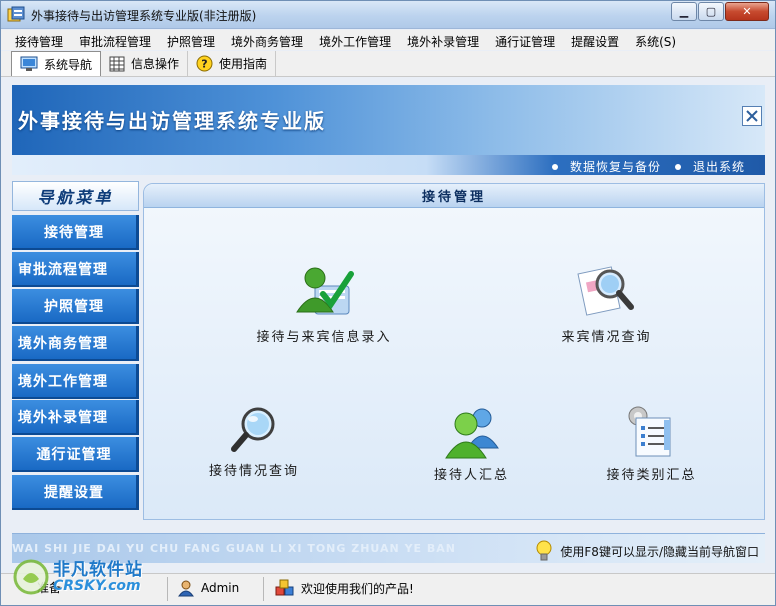  What do you see at coordinates (220, 588) in the screenshot?
I see `status-user-name: Admin` at bounding box center [220, 588].